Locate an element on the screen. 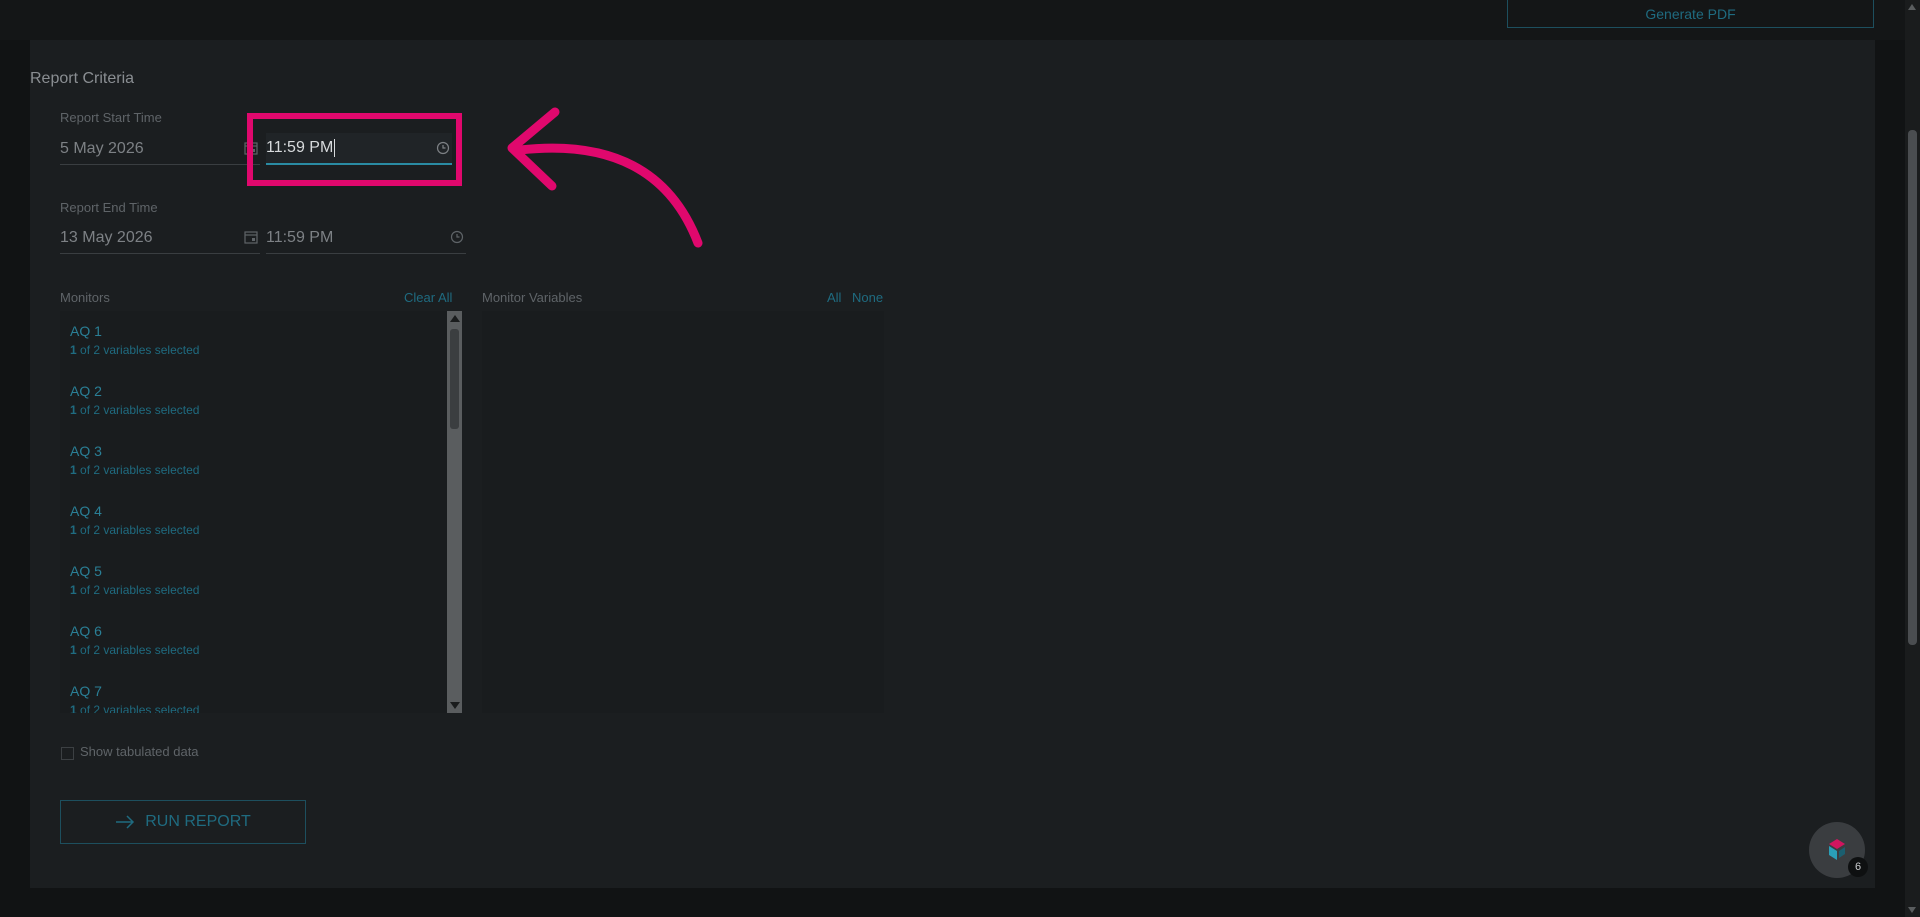 Image resolution: width=1920 pixels, height=917 pixels. section-title: Report Criteria is located at coordinates (82, 78).